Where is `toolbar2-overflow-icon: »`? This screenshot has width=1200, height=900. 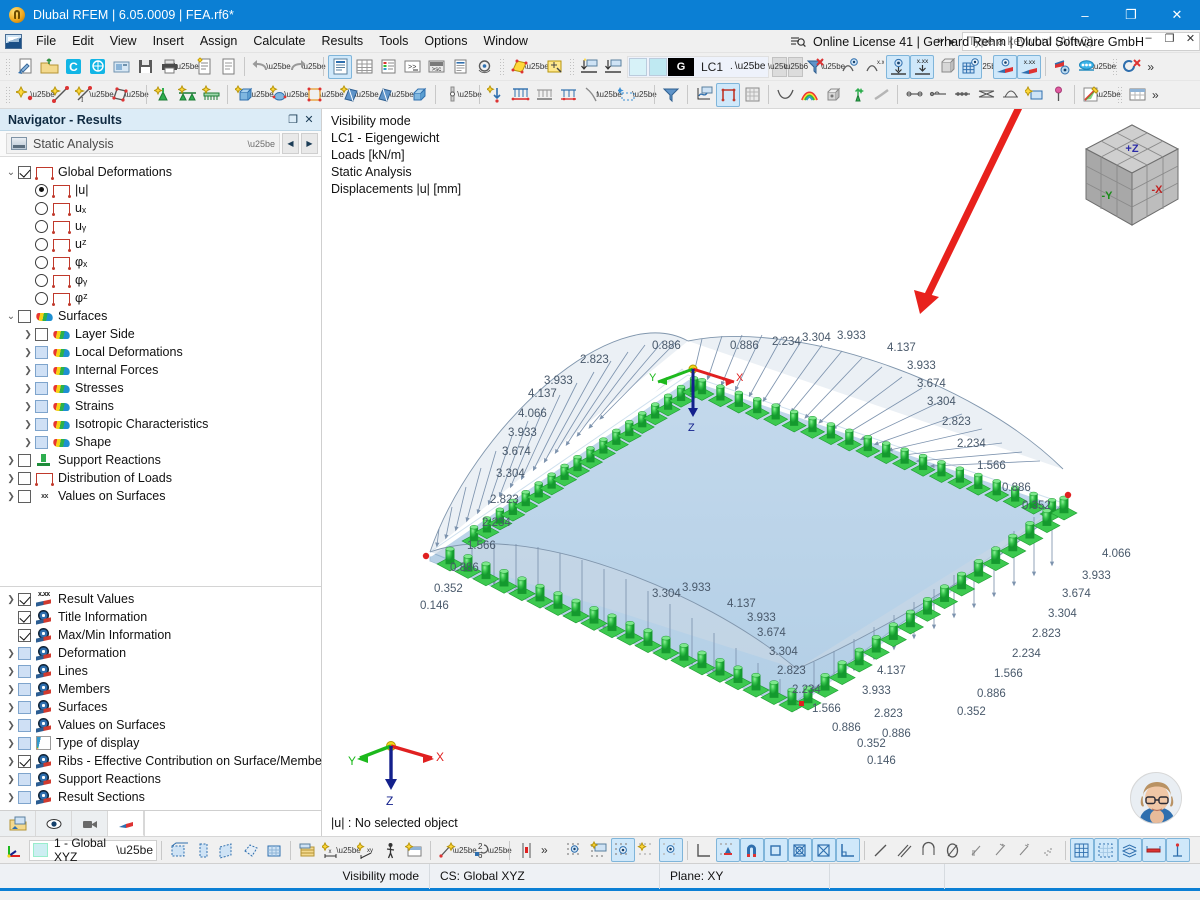 toolbar2-overflow-icon: » is located at coordinates (1155, 95).